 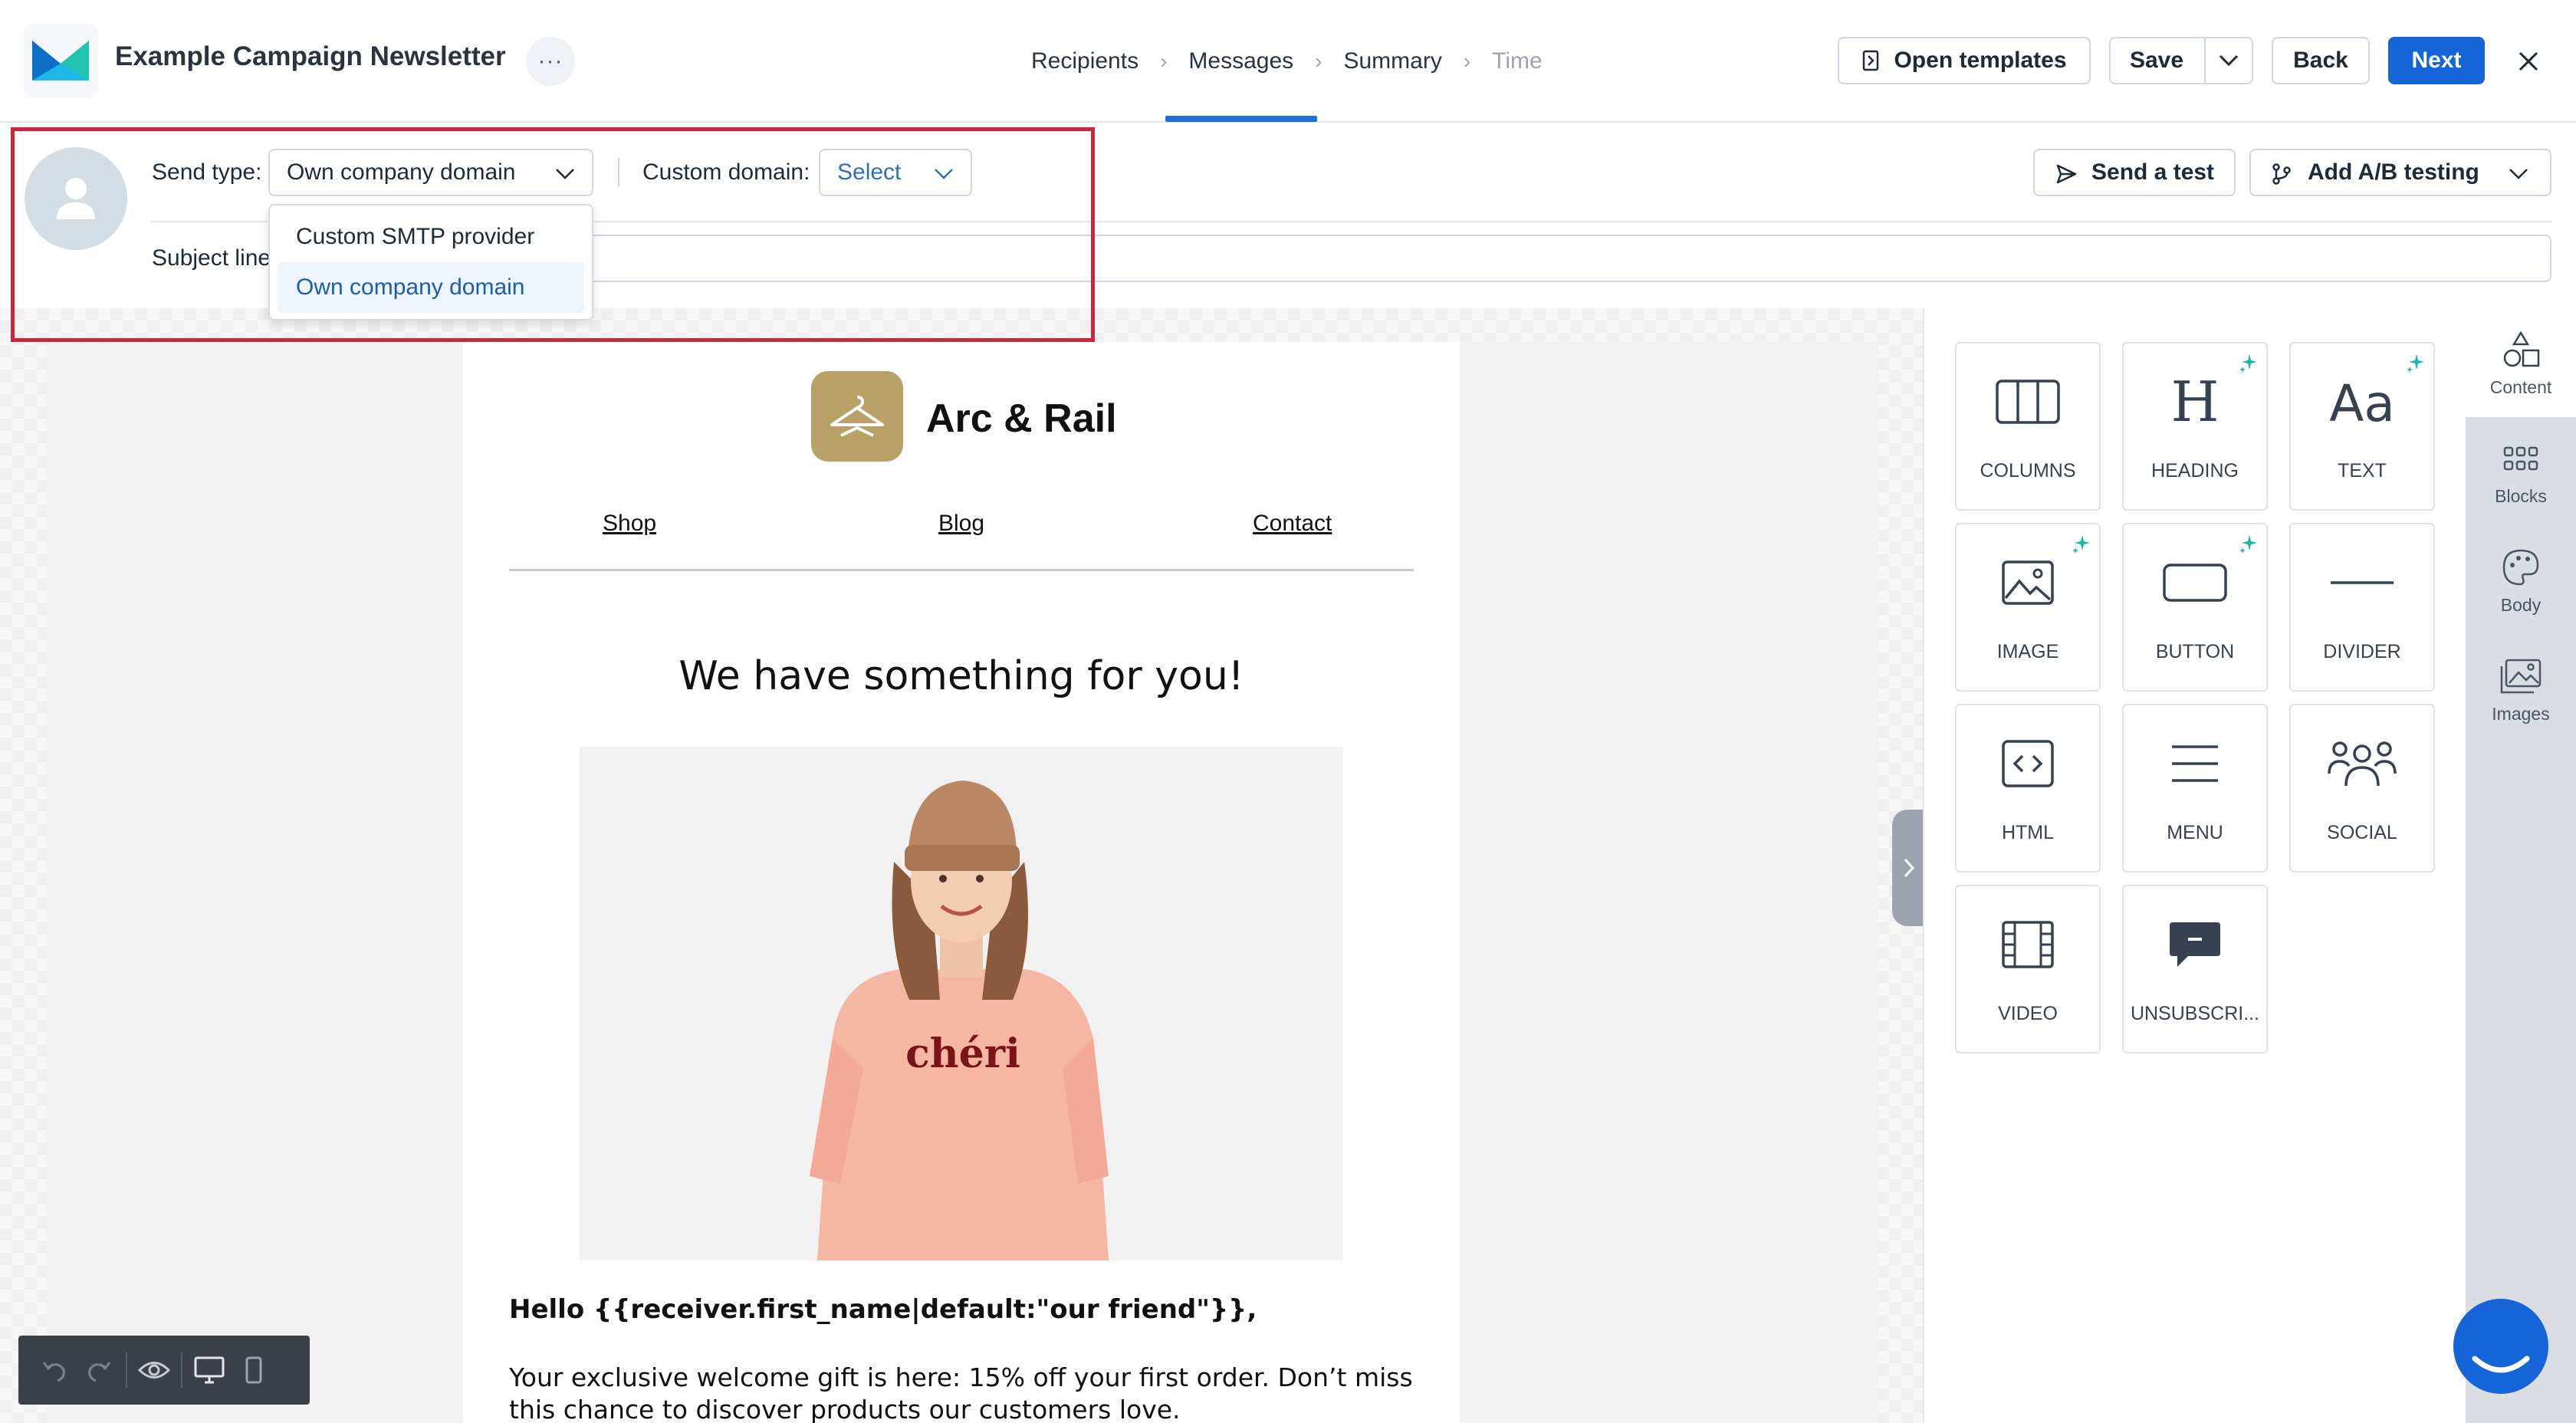 I want to click on desktop-view-button, so click(x=209, y=1370).